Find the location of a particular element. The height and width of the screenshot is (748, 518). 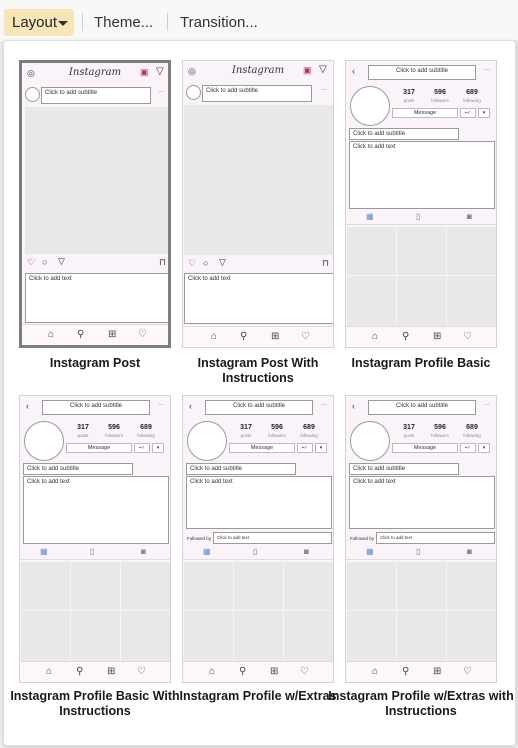

layout-menu-button: Layout is located at coordinates (39, 22).